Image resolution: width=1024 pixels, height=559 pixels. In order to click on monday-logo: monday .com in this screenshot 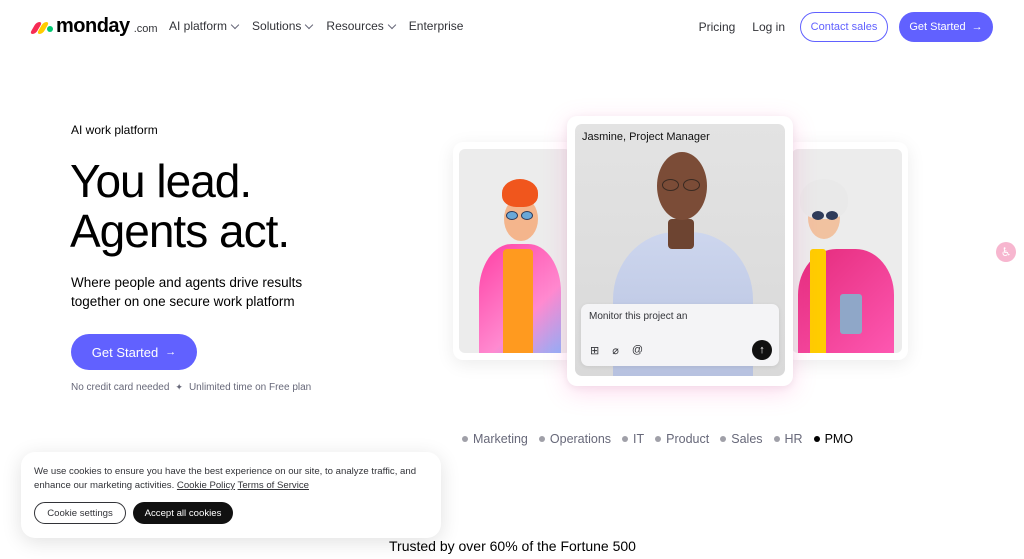, I will do `click(93, 26)`.